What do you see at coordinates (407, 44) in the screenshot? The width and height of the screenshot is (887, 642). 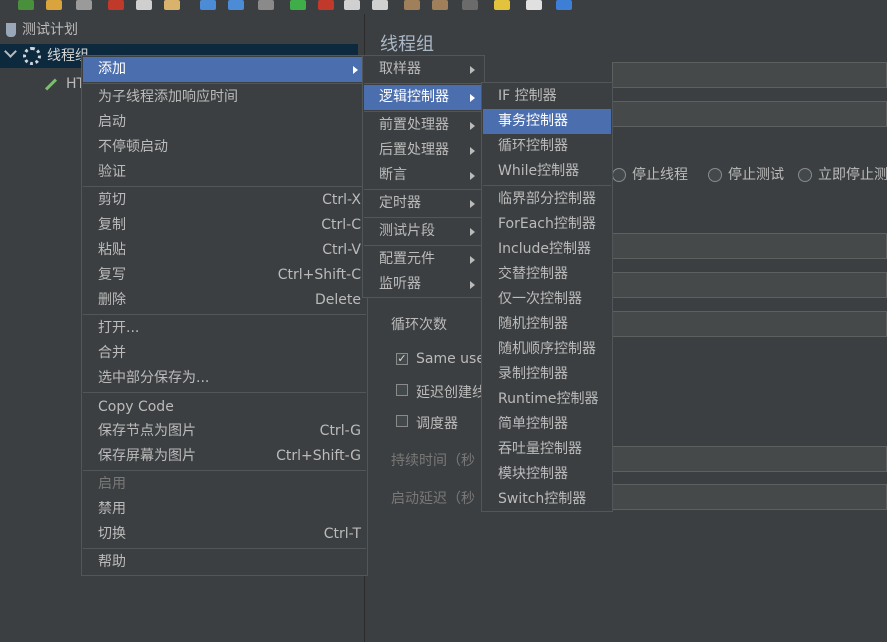 I see `page-title: 线程组` at bounding box center [407, 44].